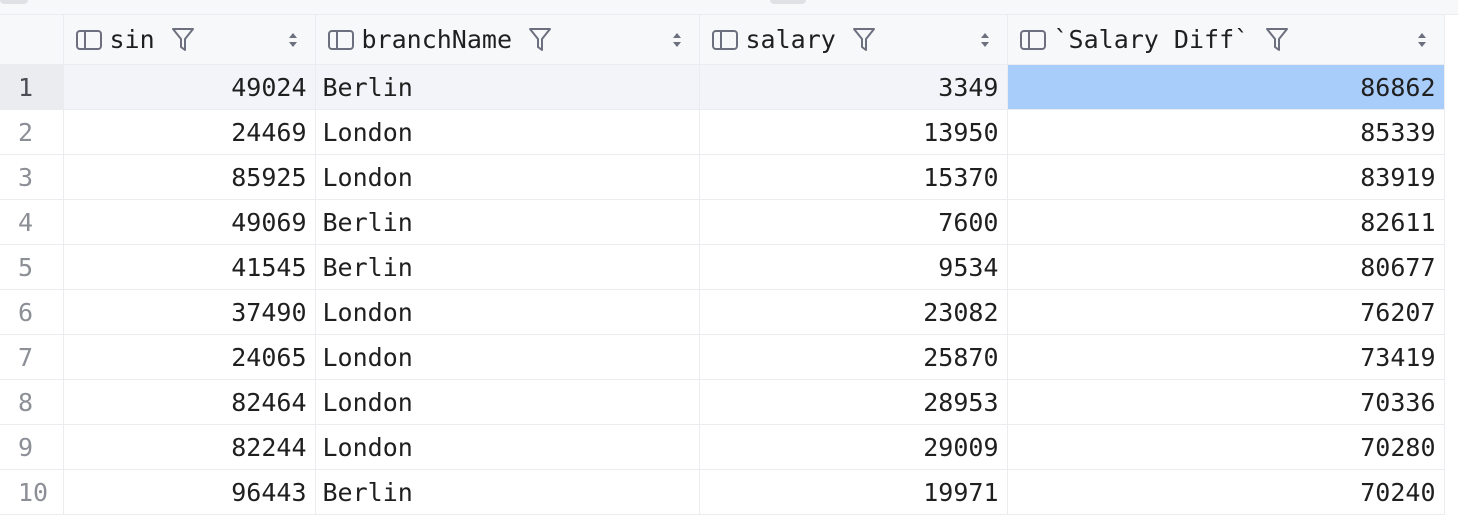 The height and width of the screenshot is (526, 1458). Describe the element at coordinates (1226, 267) in the screenshot. I see `cell-salary-diff: 80677` at that location.